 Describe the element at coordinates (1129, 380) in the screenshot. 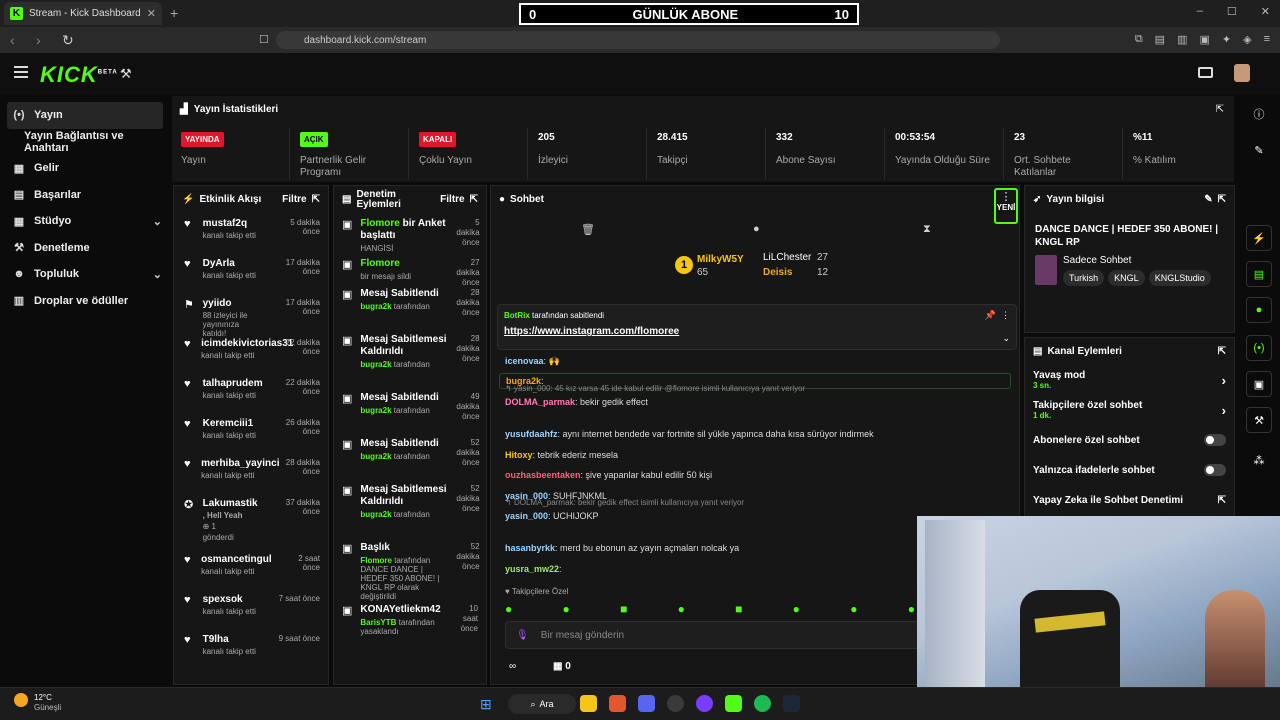

I see `slow-mode-row: Yavaş mod 3 sn. ›` at that location.